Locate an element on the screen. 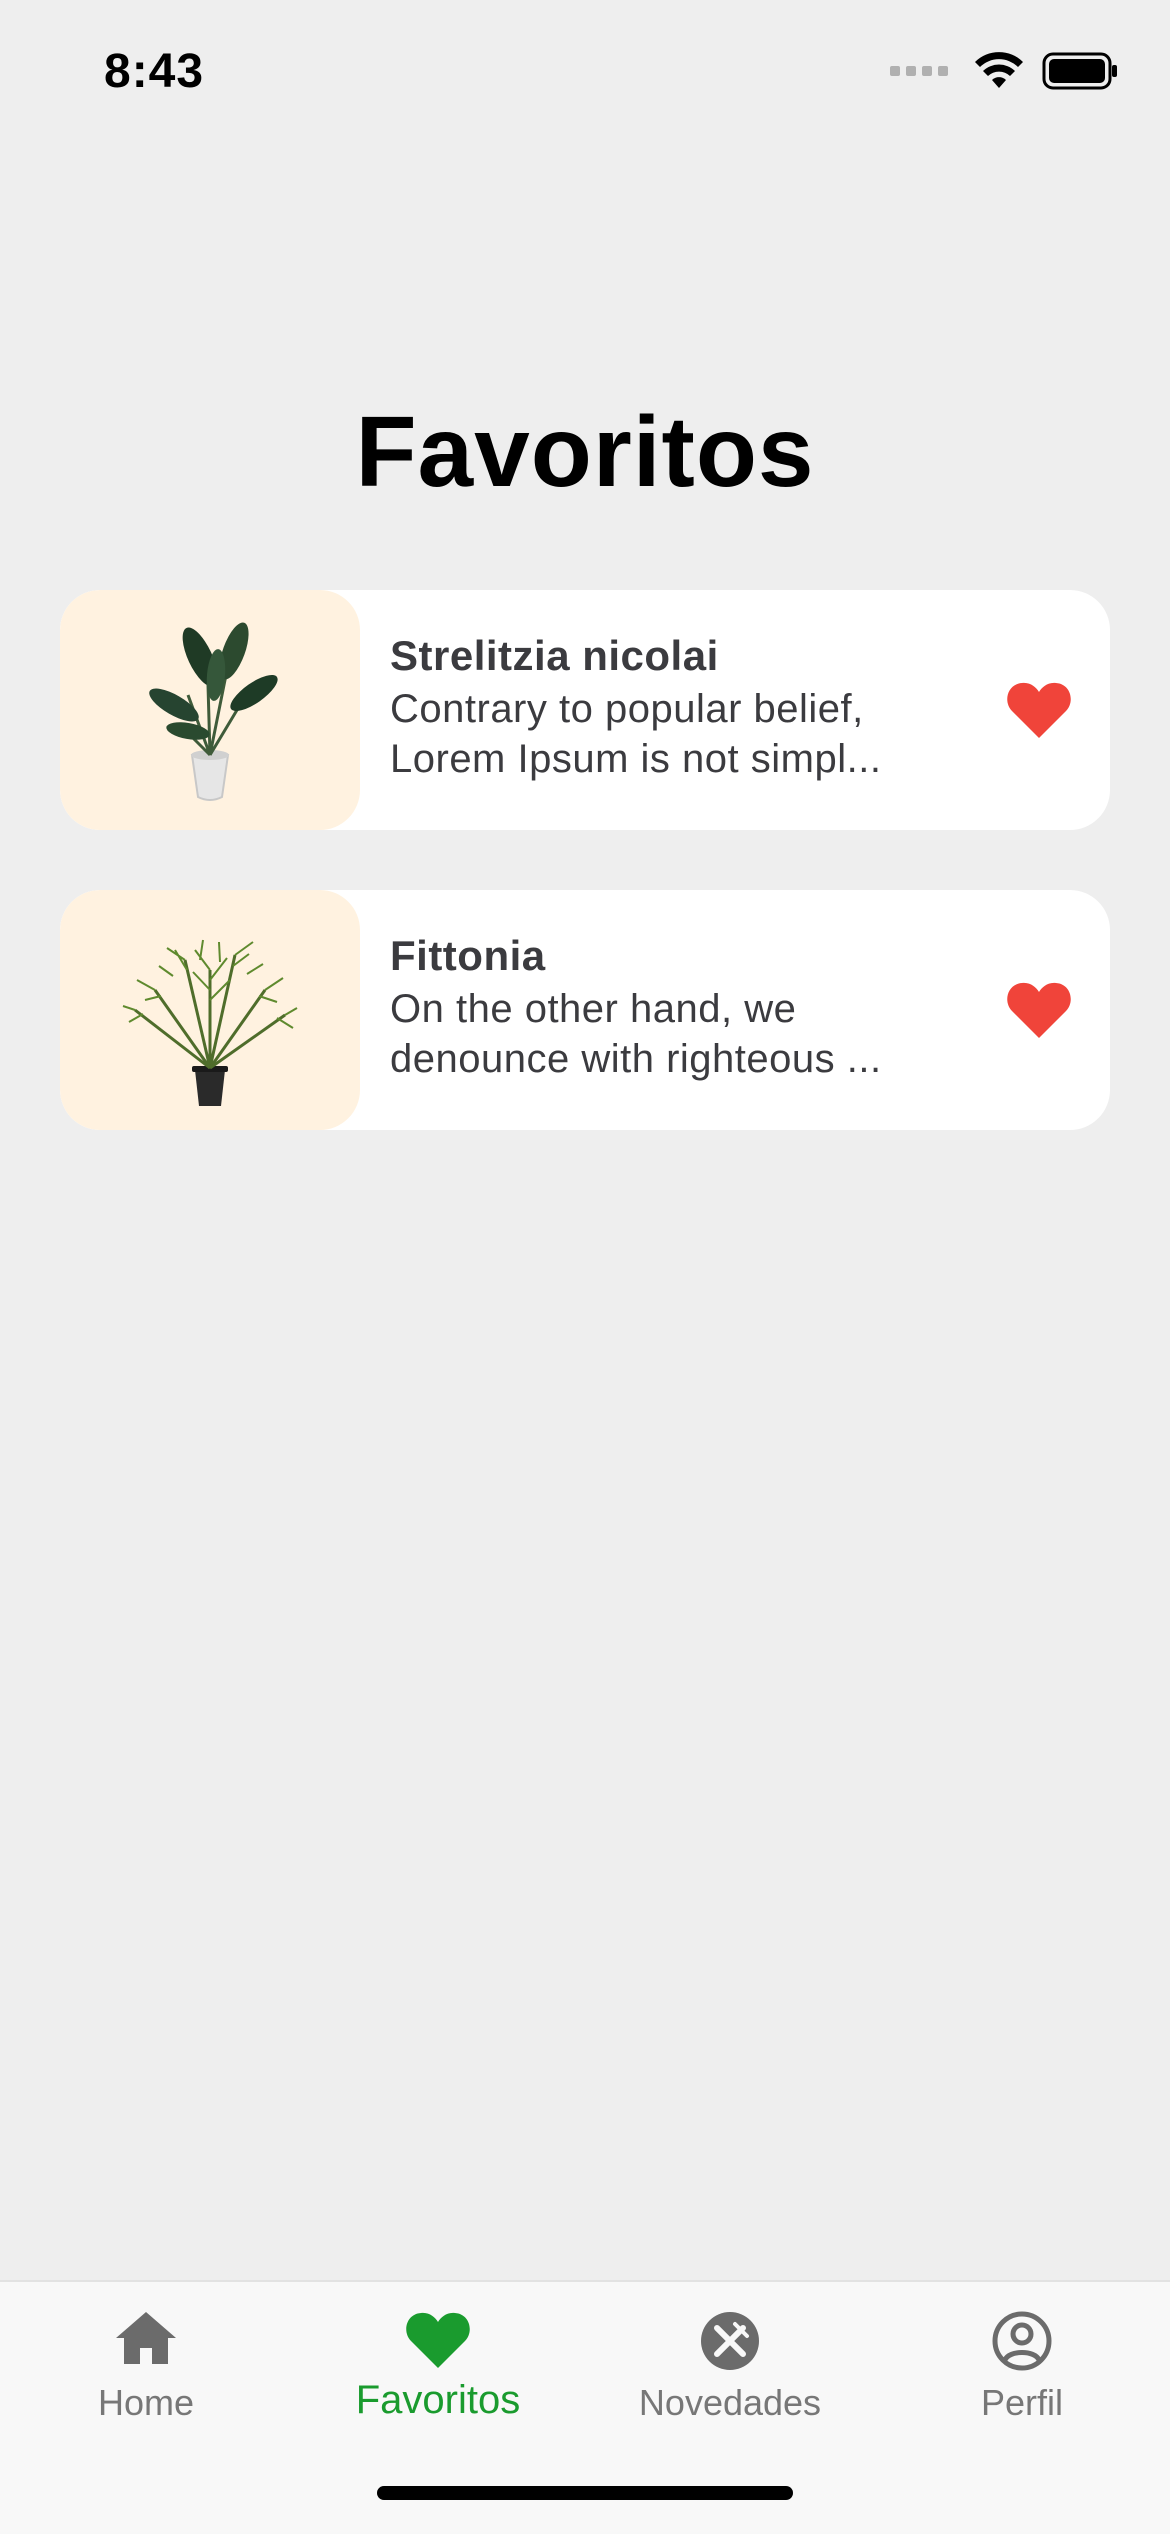 Image resolution: width=1170 pixels, height=2534 pixels. tab-label: Favoritos is located at coordinates (438, 2400).